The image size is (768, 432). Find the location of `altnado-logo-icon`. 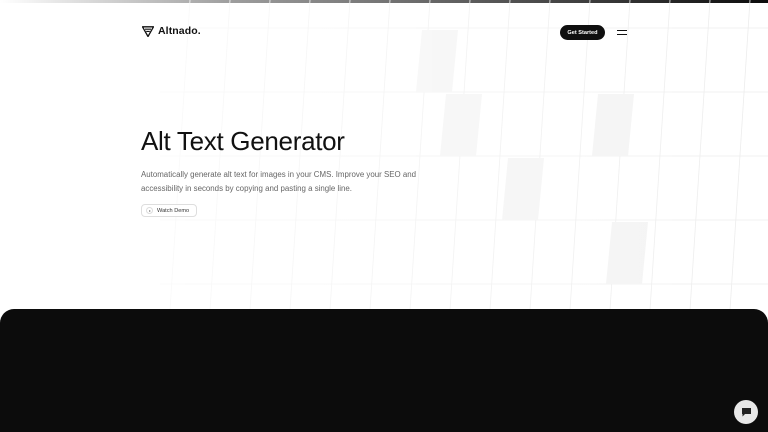

altnado-logo-icon is located at coordinates (148, 31).